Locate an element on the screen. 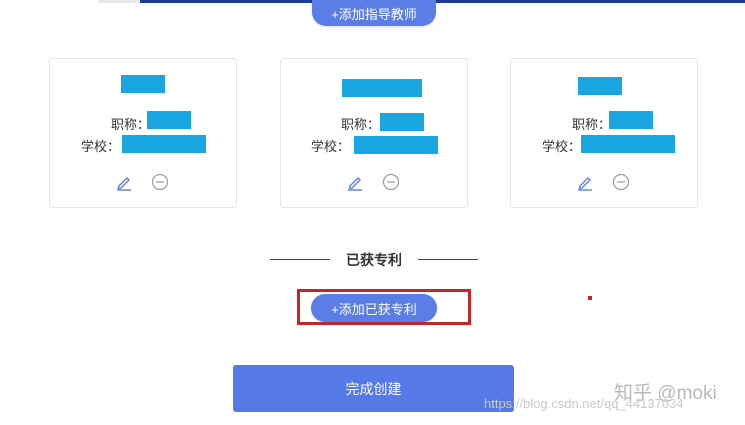 This screenshot has width=745, height=425. patents-section-title: 已获专利 is located at coordinates (374, 260).